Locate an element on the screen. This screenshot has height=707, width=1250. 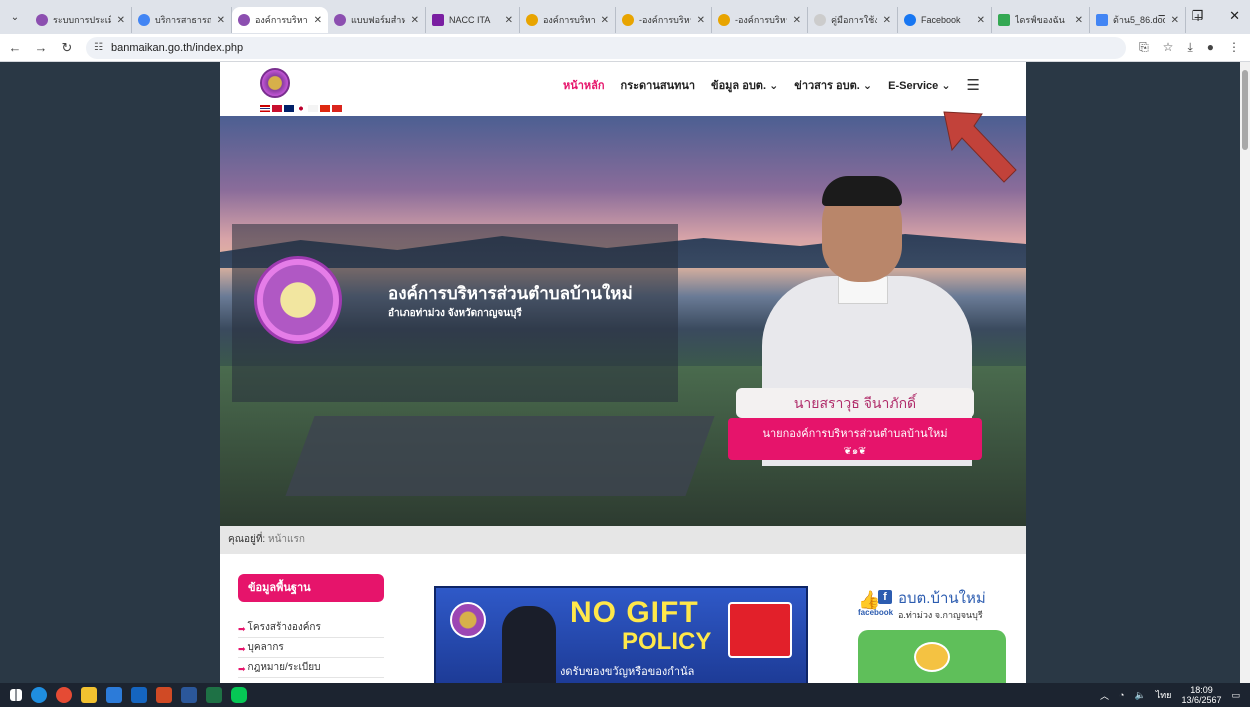
toolbar-actions: ⎘ ☆ ⤓ ● ⋮ is located at coordinates (1189, 47).